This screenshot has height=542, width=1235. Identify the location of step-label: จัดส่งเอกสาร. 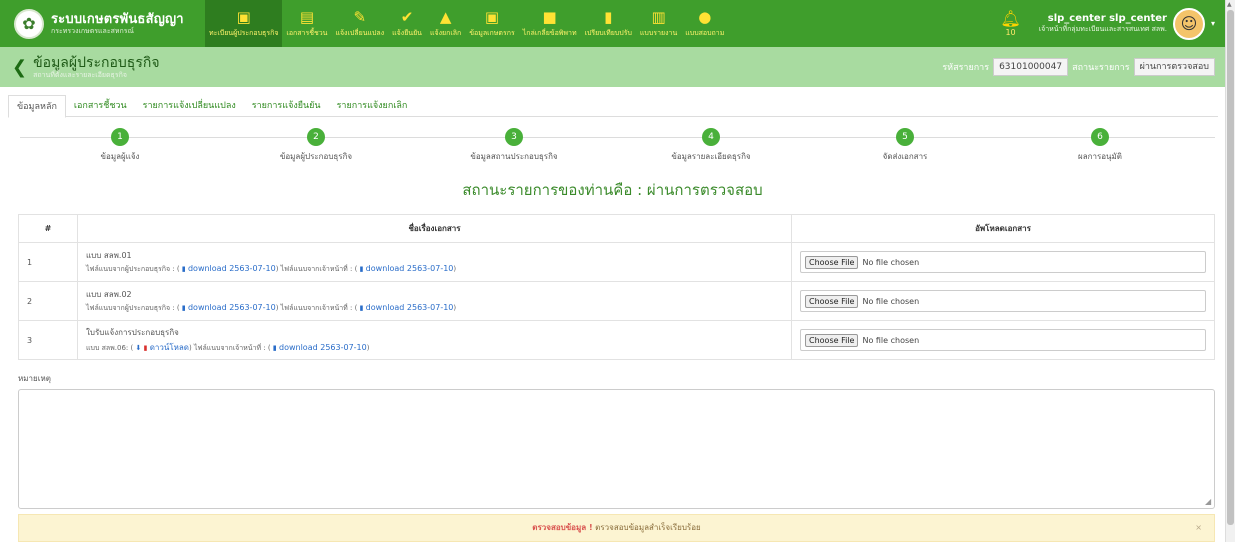
(905, 156).